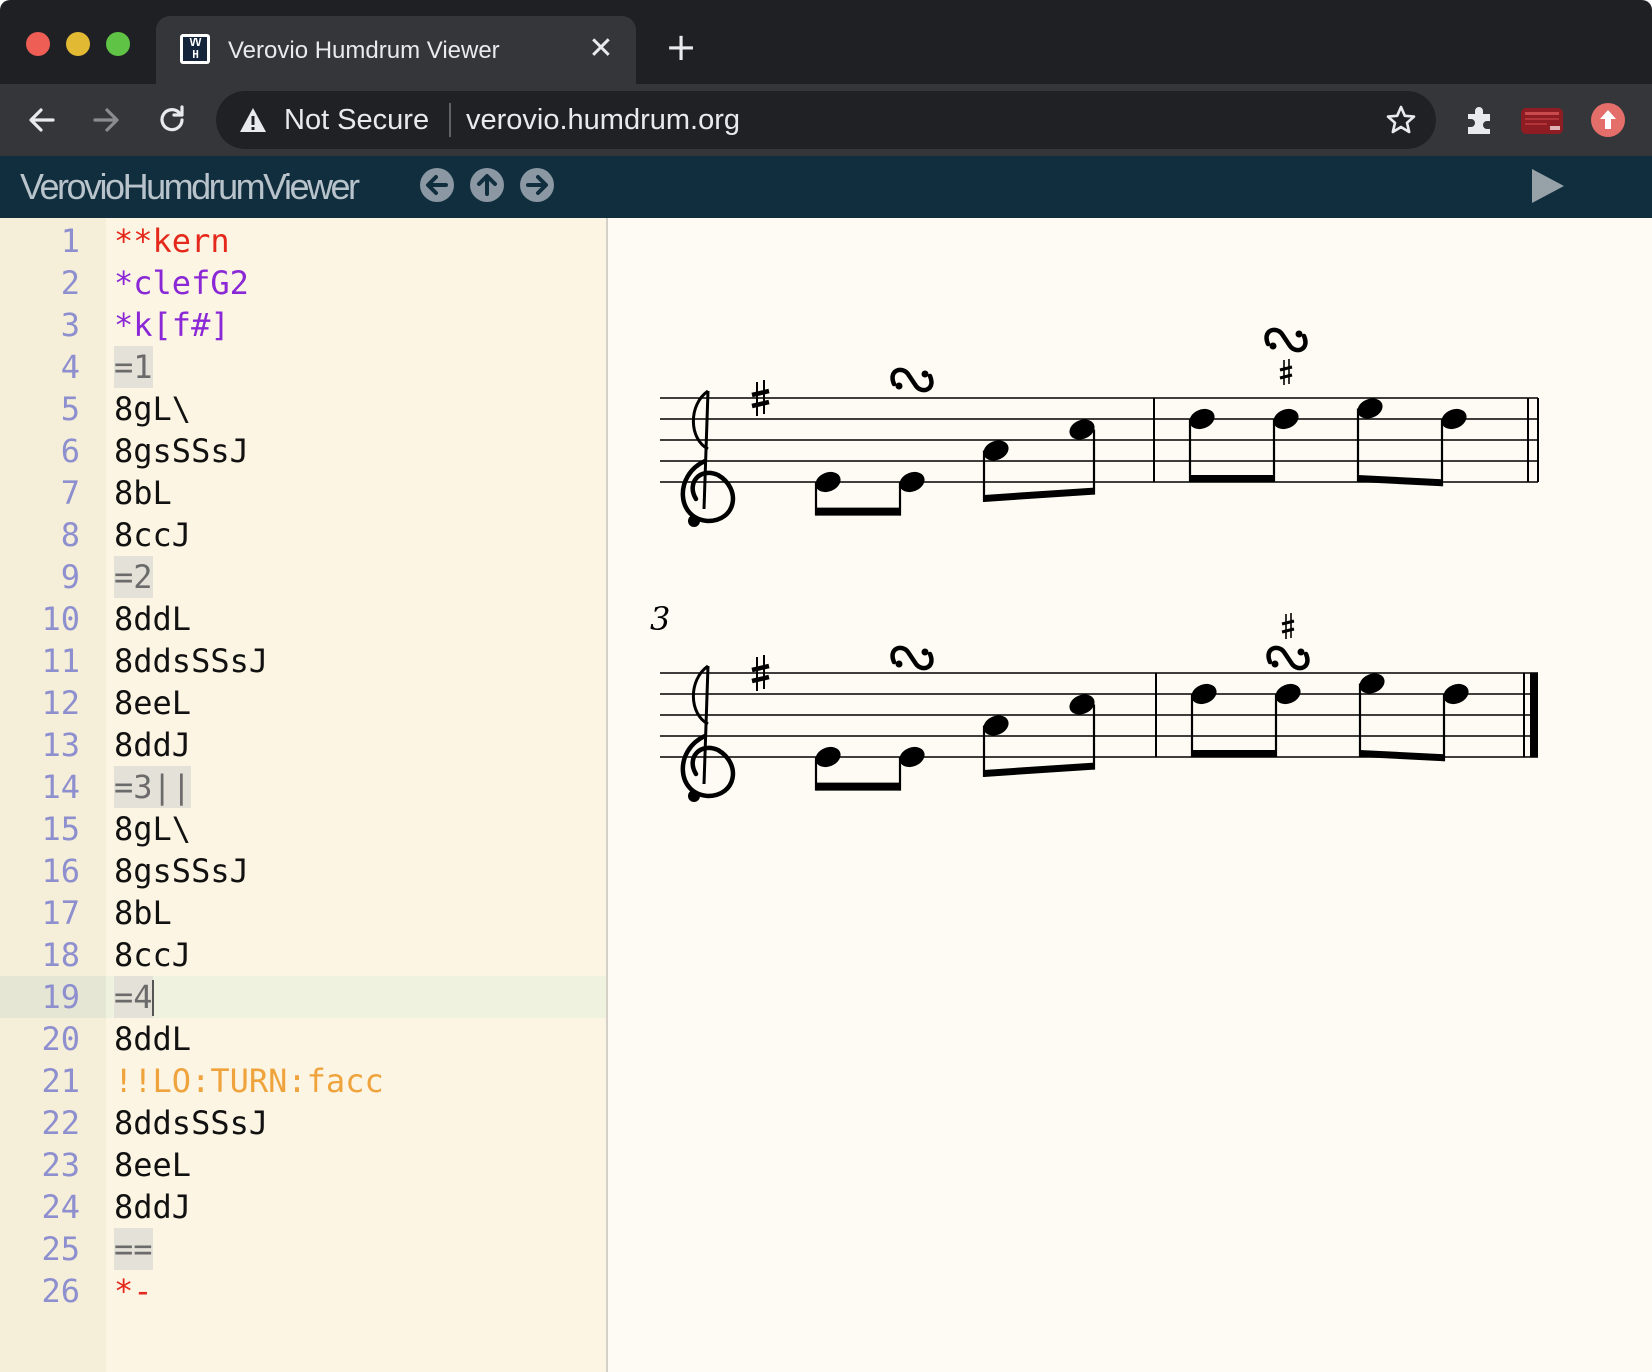  What do you see at coordinates (1548, 186) in the screenshot?
I see `play-button` at bounding box center [1548, 186].